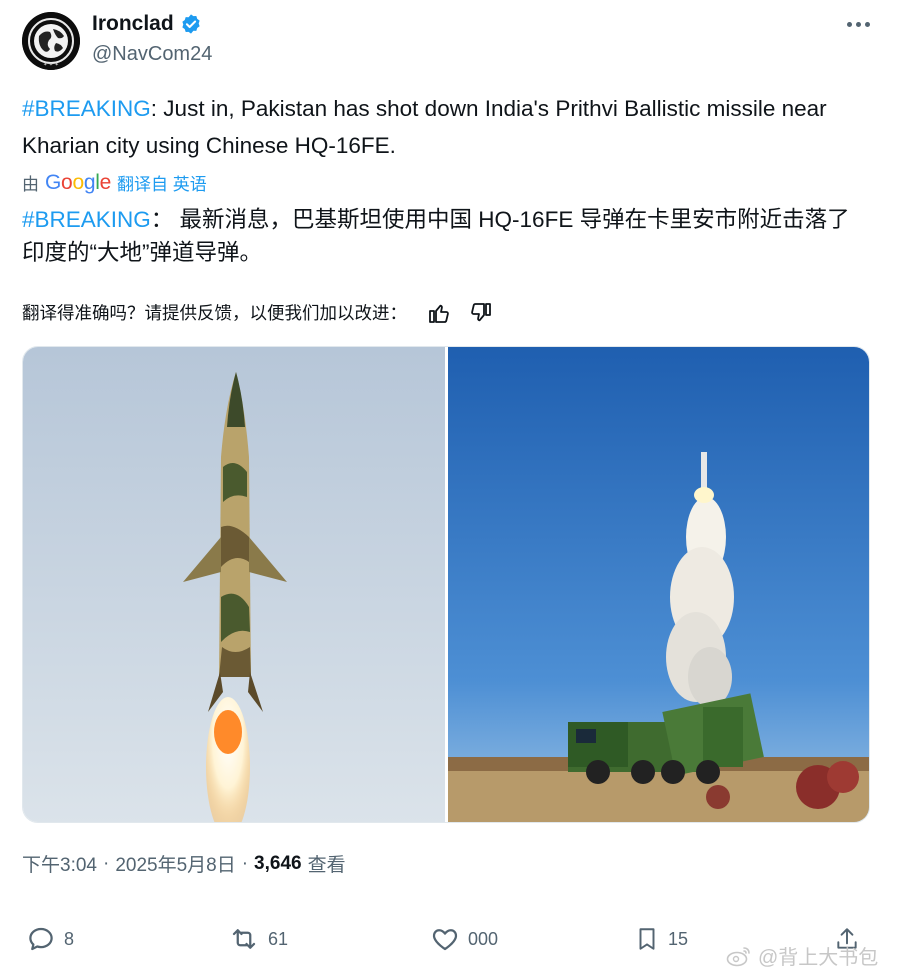 The height and width of the screenshot is (977, 907). What do you see at coordinates (481, 313) in the screenshot?
I see `thumbs-down-icon` at bounding box center [481, 313].